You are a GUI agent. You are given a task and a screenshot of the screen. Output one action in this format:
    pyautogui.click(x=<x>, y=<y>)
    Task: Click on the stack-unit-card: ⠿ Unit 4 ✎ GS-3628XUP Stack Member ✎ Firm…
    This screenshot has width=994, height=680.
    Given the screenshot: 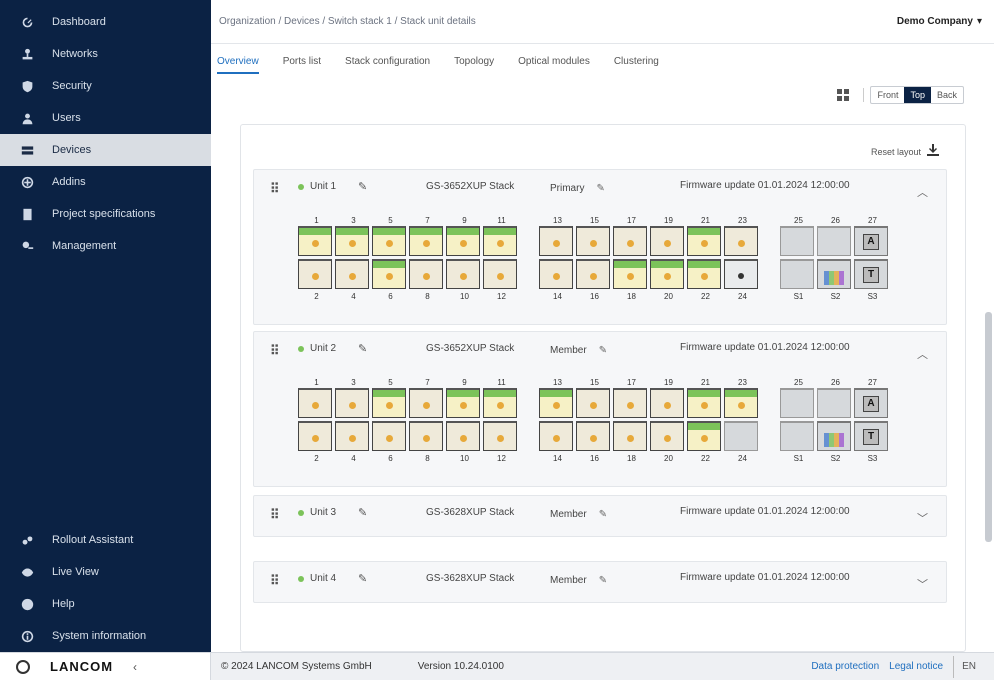 What is the action you would take?
    pyautogui.click(x=600, y=582)
    